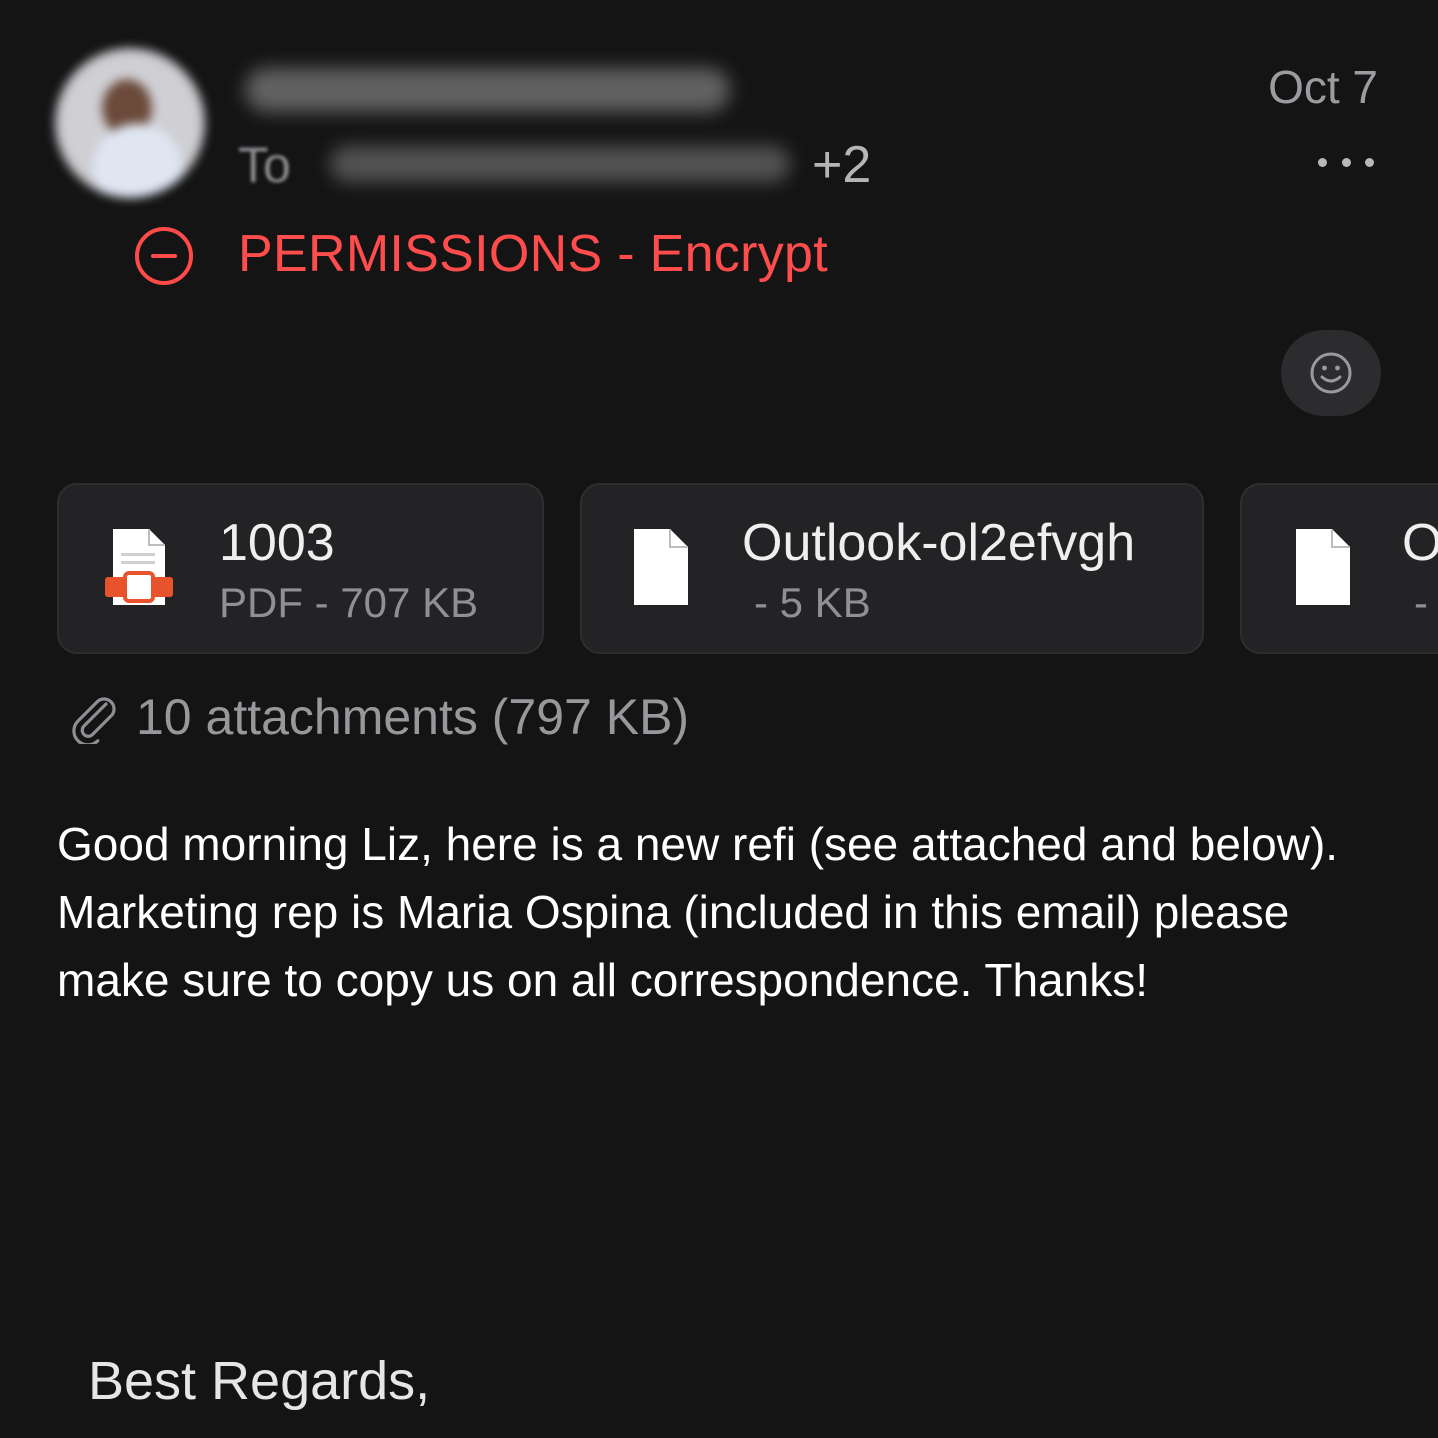 Image resolution: width=1438 pixels, height=1438 pixels. I want to click on minus-circle-icon, so click(164, 256).